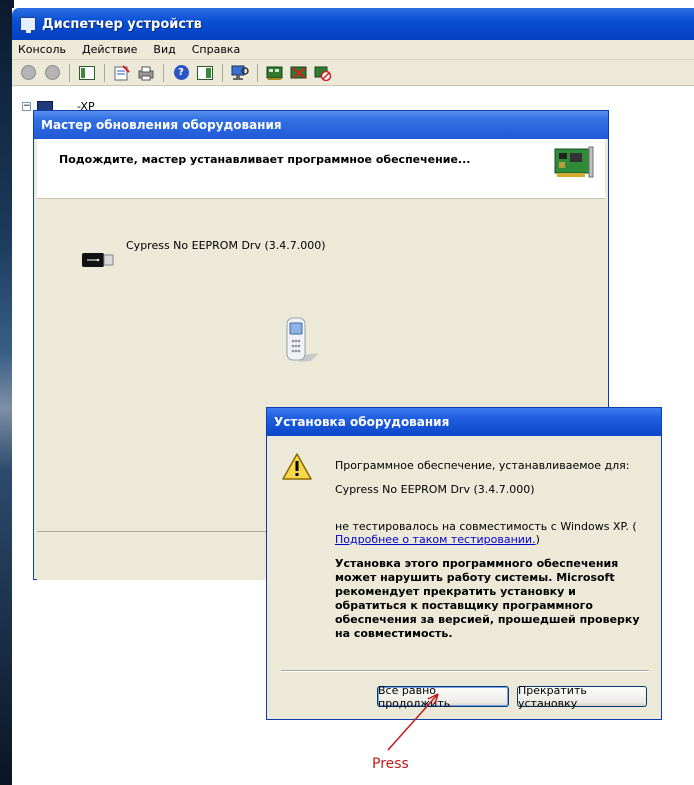 This screenshot has width=694, height=785. Describe the element at coordinates (146, 73) in the screenshot. I see `print-icon` at that location.